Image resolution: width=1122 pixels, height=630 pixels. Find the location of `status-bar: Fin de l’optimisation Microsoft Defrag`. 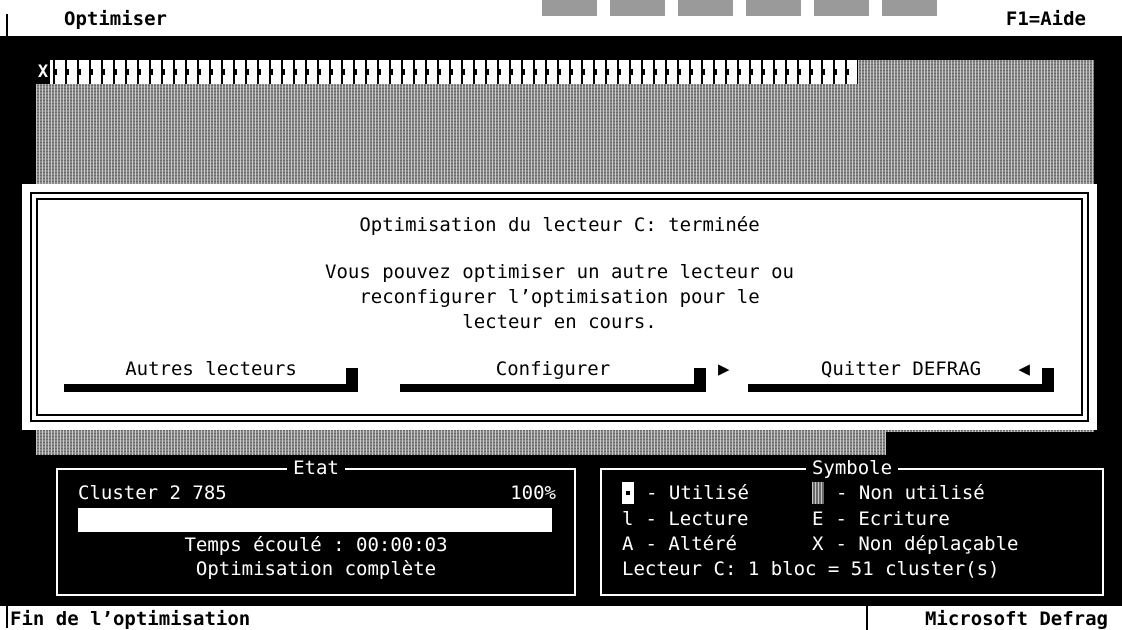

status-bar: Fin de l’optimisation Microsoft Defrag is located at coordinates (561, 618).